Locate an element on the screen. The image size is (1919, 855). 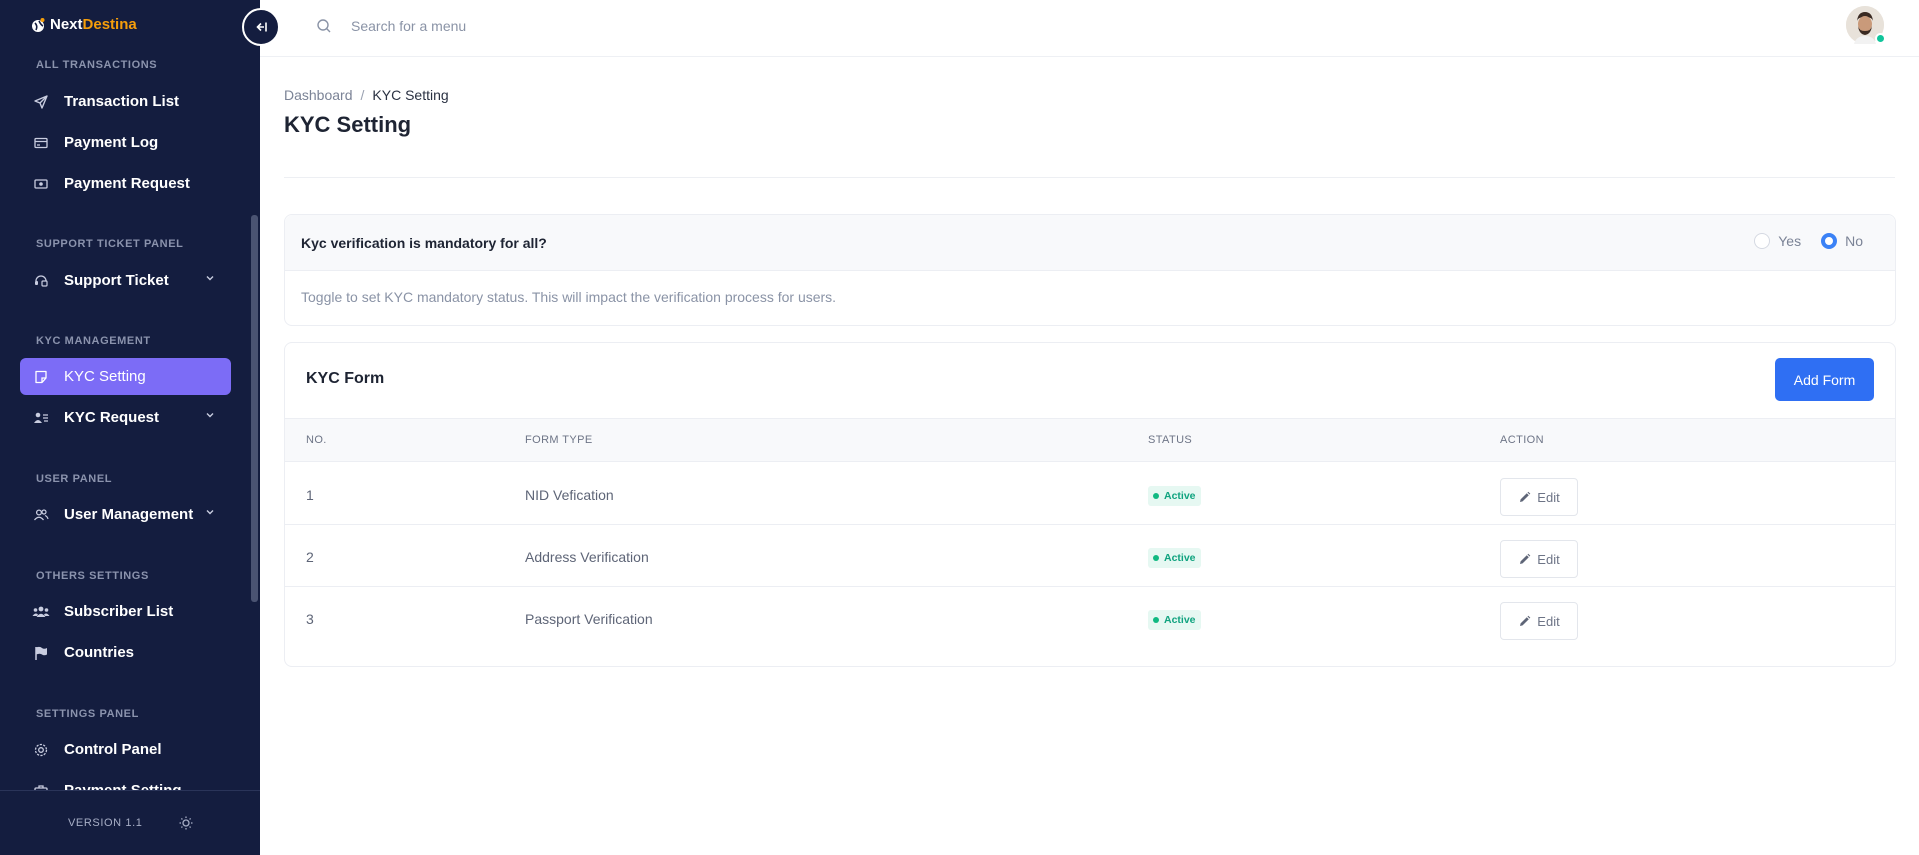
sidebar-item-kyc-setting: KYC Setting is located at coordinates (125, 376).